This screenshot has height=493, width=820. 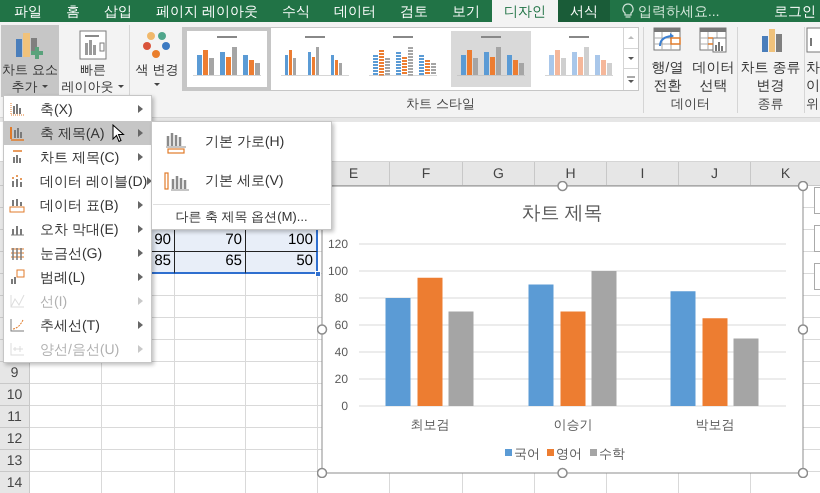 I want to click on menu-item: 범례(L), so click(x=77, y=277).